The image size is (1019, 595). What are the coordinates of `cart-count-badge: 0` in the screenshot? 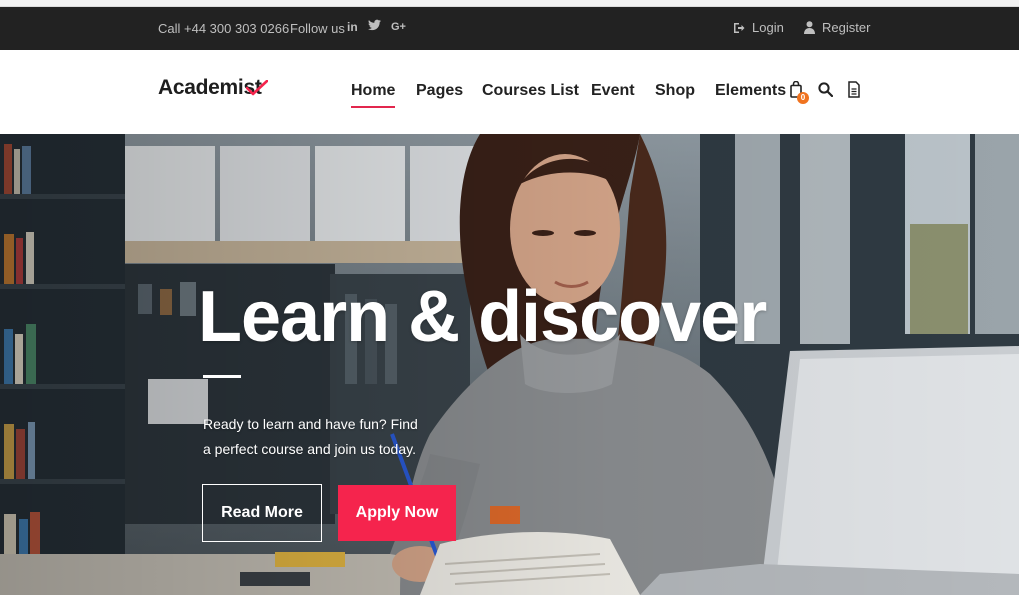 It's located at (803, 98).